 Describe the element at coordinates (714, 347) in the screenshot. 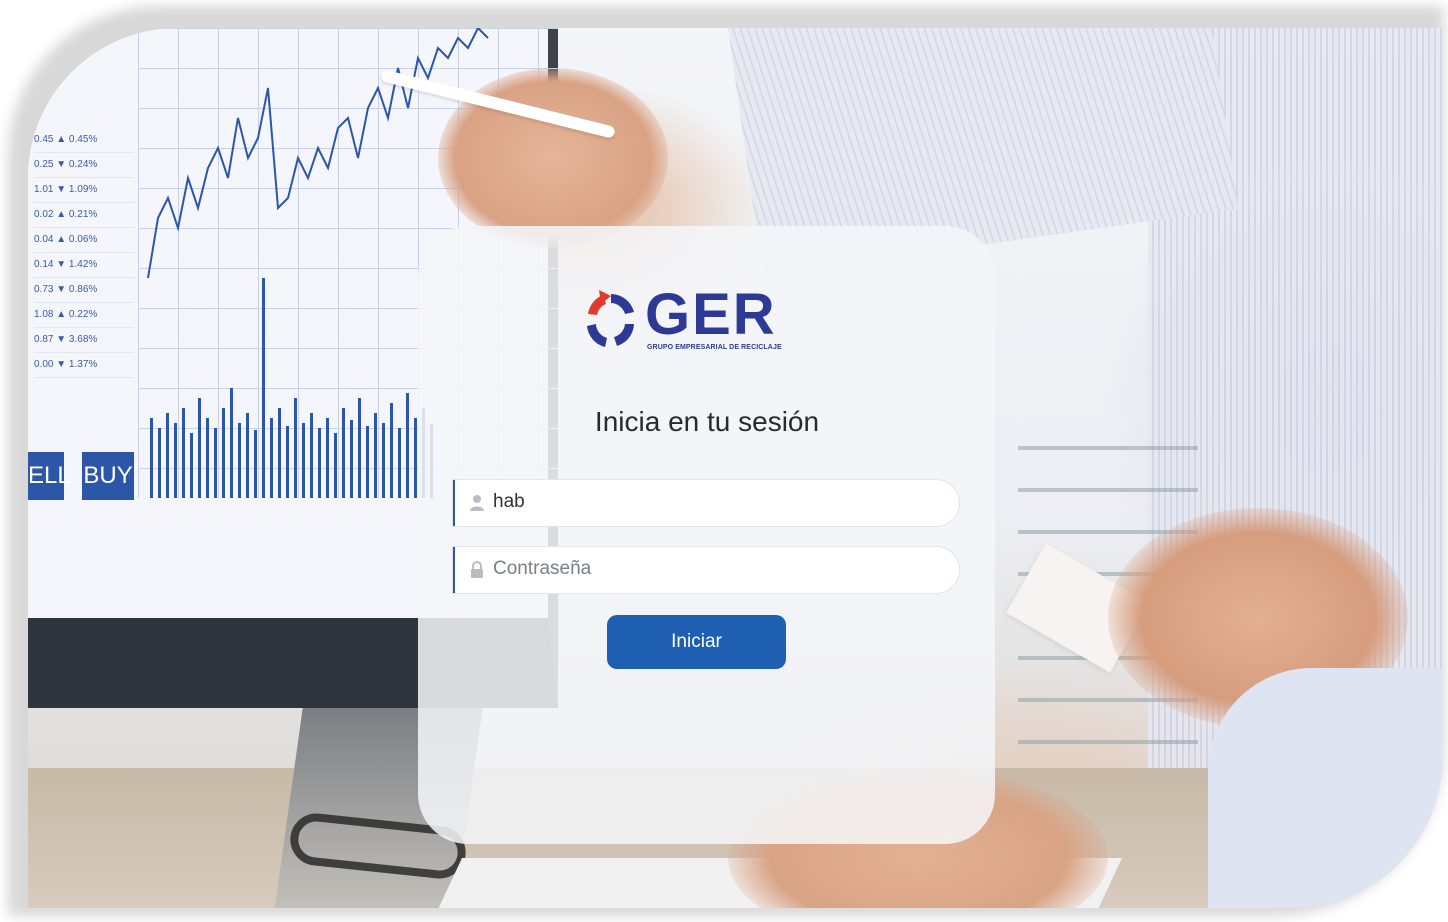

I see `logo-subtitle: GRUPO EMPRESARIAL DE RECICLAJE` at that location.